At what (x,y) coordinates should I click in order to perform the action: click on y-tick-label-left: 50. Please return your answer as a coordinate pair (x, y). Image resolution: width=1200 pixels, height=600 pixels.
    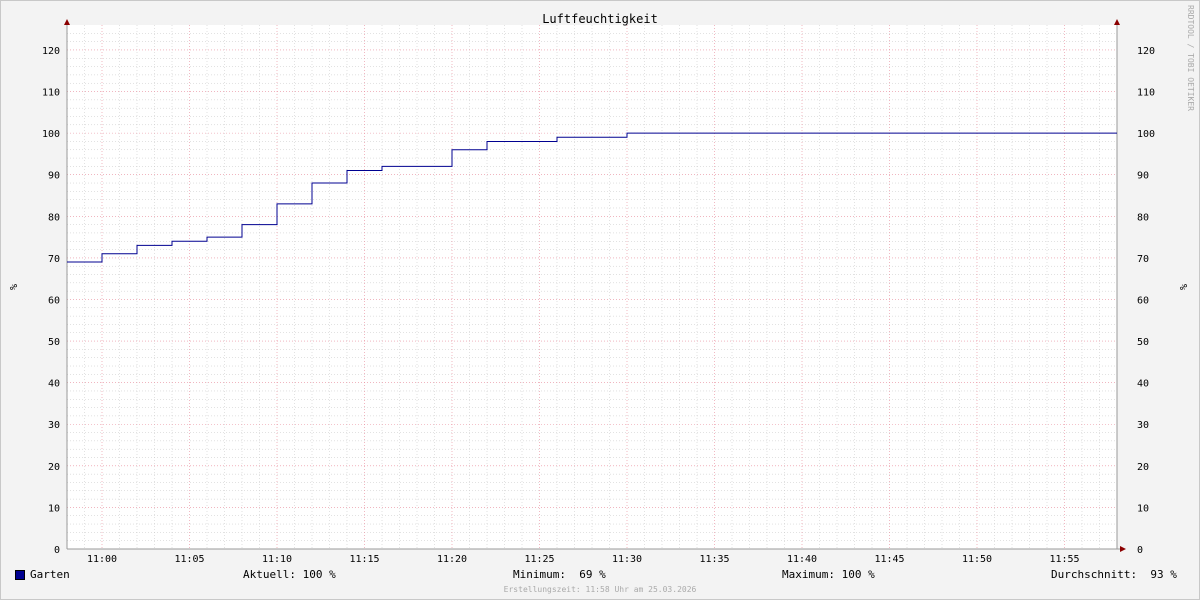
    Looking at the image, I should click on (54, 342).